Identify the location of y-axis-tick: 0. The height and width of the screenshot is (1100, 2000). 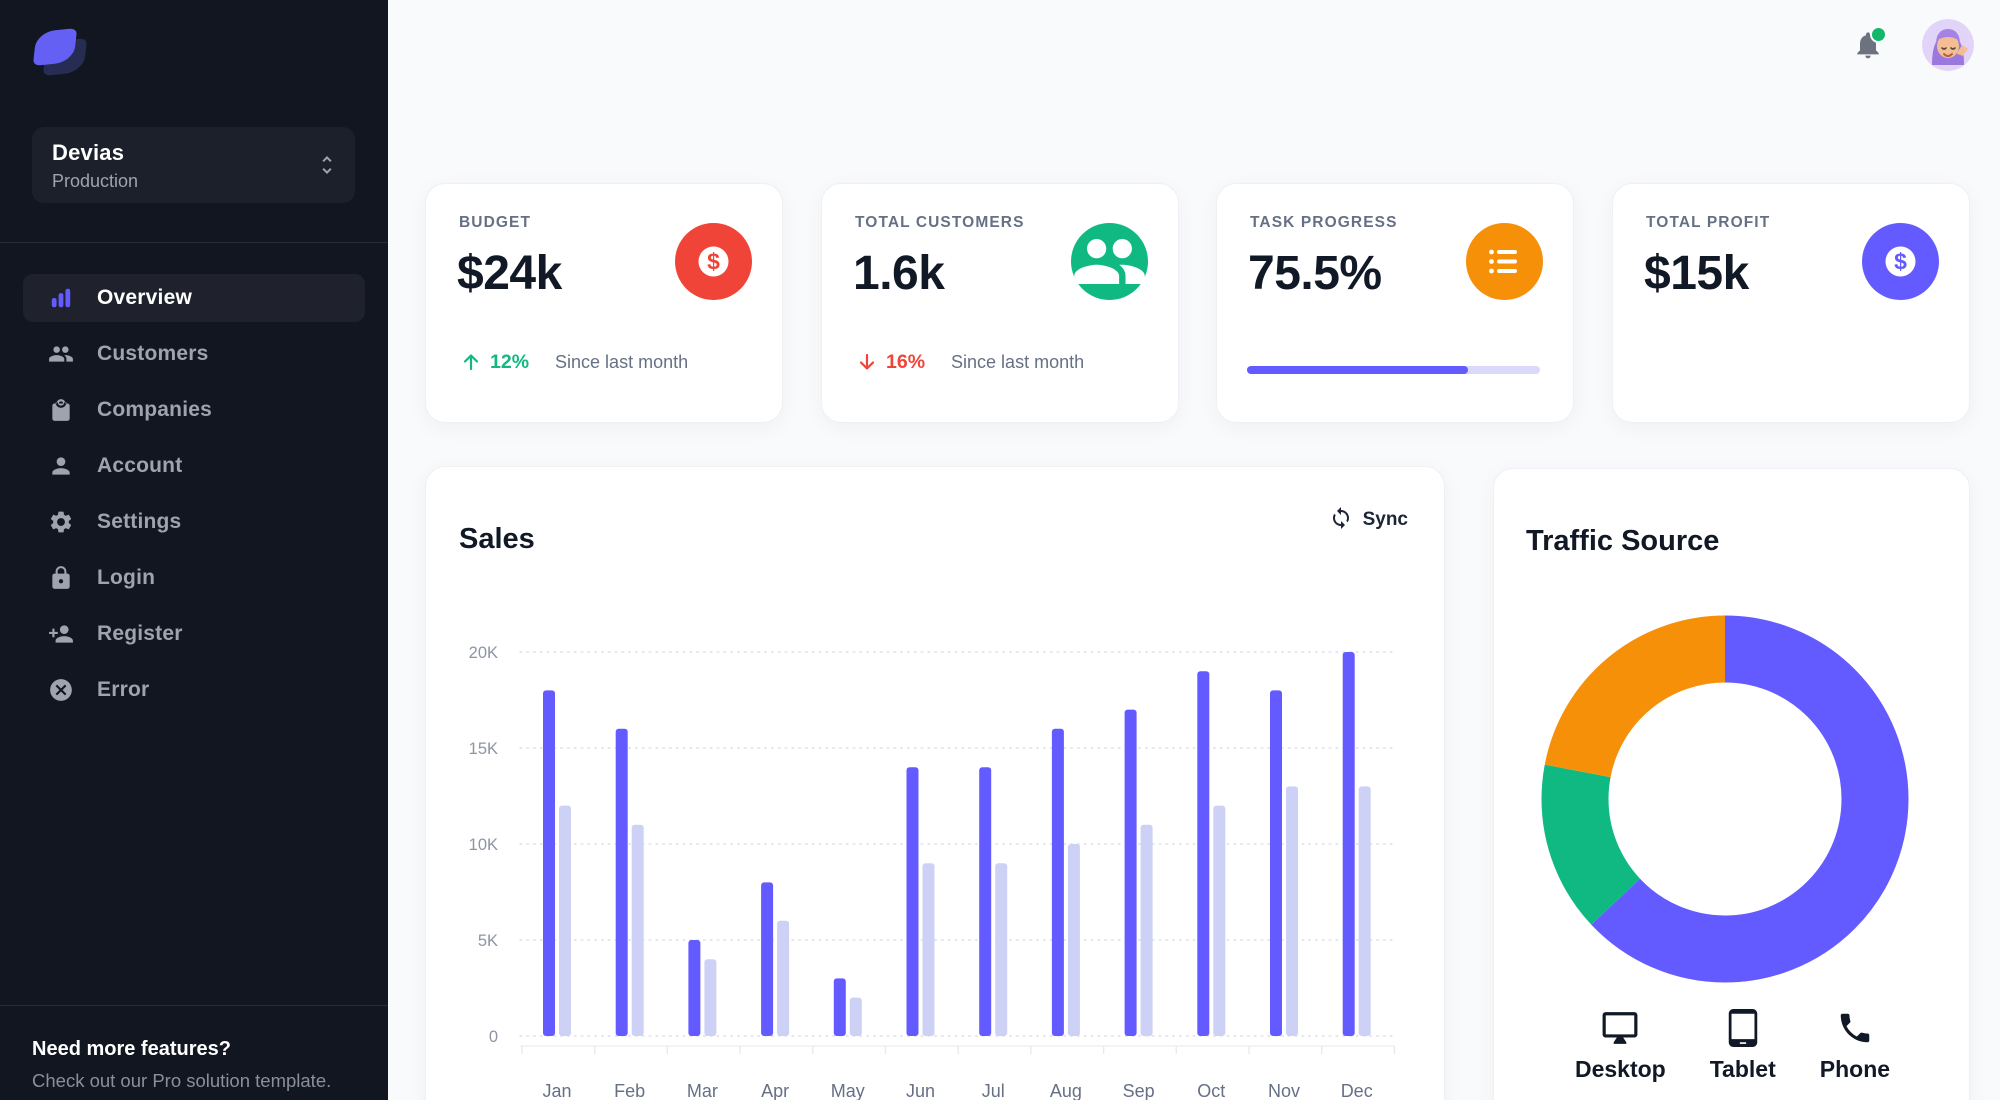
(493, 1037).